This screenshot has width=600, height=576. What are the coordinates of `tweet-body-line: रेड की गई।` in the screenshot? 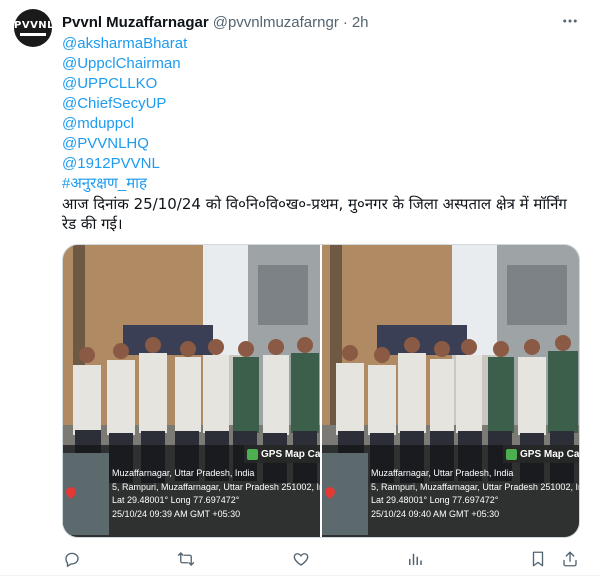 It's located at (92, 224).